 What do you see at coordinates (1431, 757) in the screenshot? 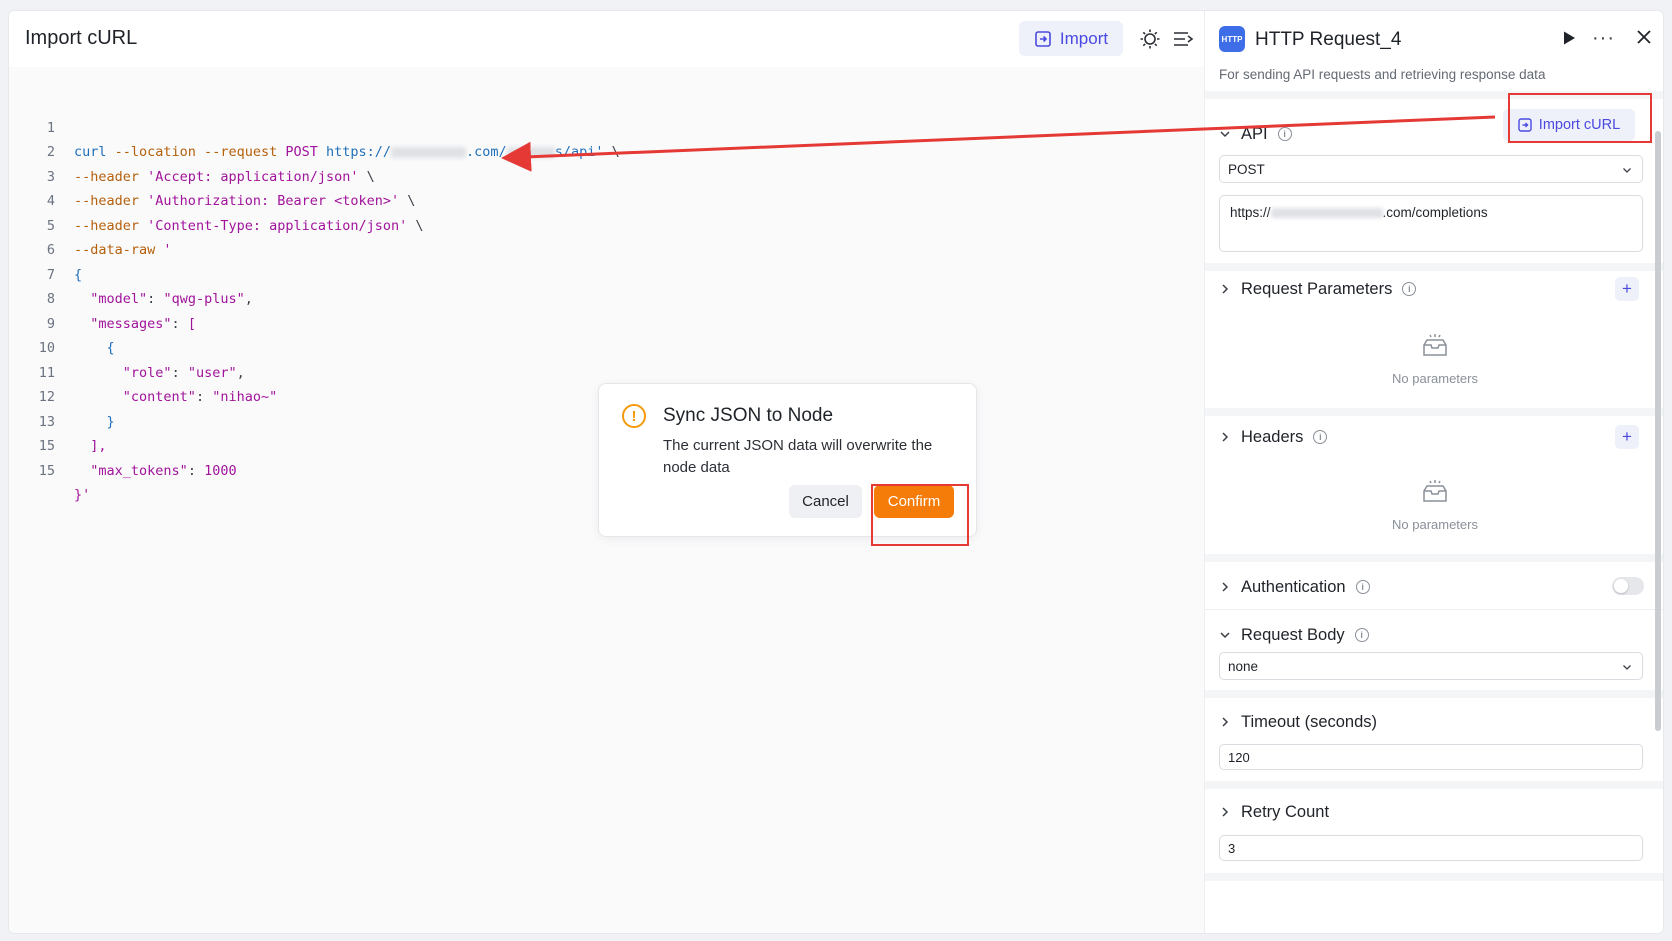
I see `timeout-input: 120` at bounding box center [1431, 757].